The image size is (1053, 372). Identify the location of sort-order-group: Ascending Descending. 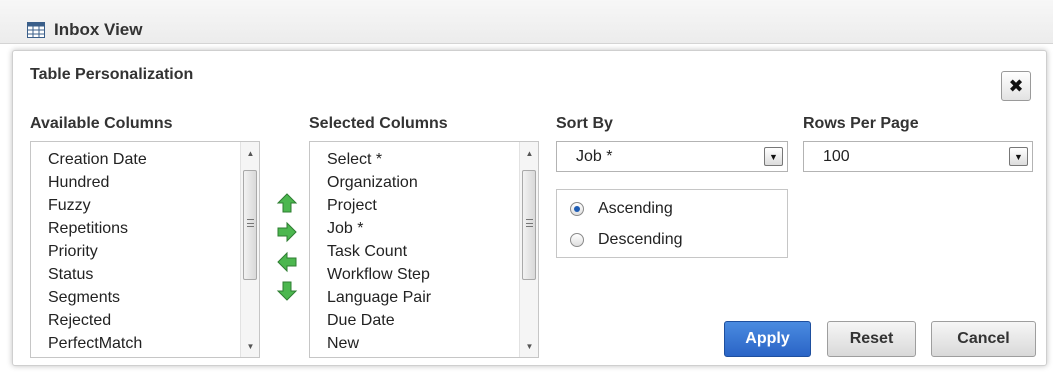
(672, 223).